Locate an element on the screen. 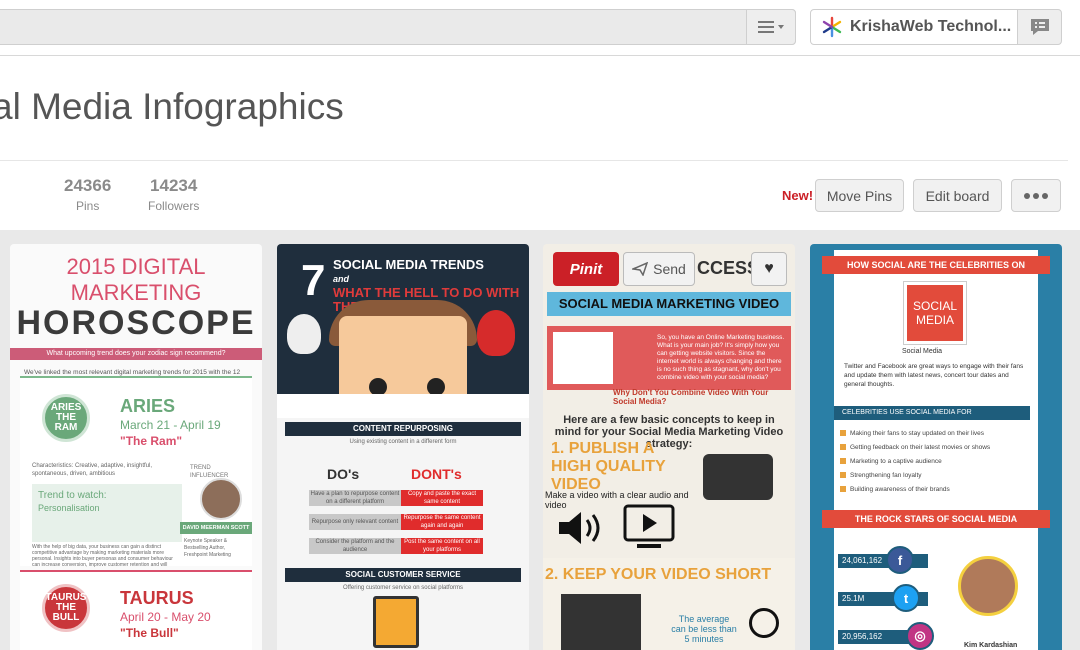  followers-count: 14234 is located at coordinates (174, 185).